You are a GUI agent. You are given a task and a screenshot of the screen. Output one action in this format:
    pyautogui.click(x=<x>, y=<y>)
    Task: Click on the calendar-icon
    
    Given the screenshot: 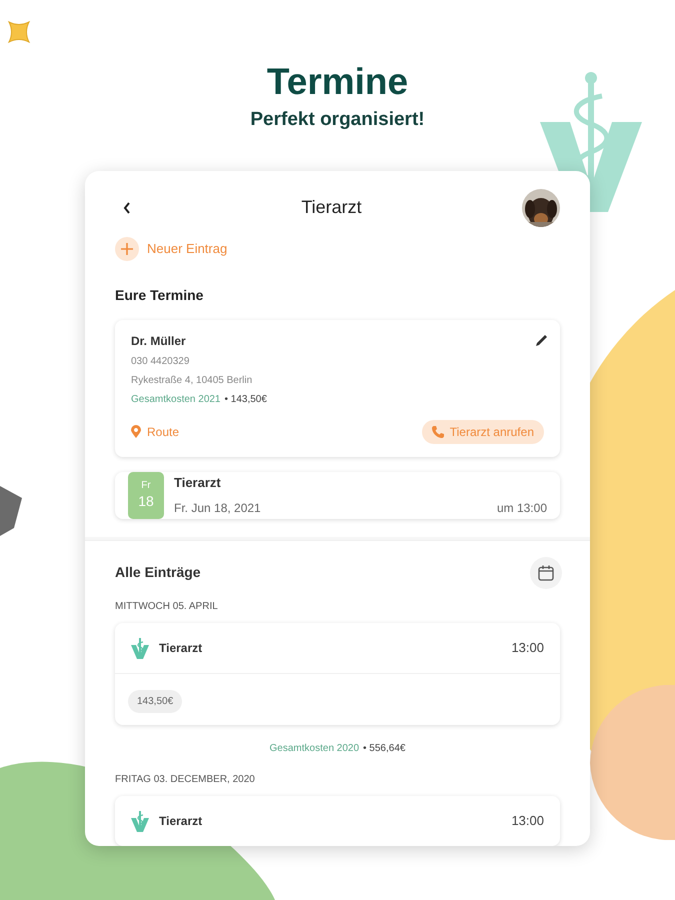 What is the action you would take?
    pyautogui.click(x=546, y=572)
    